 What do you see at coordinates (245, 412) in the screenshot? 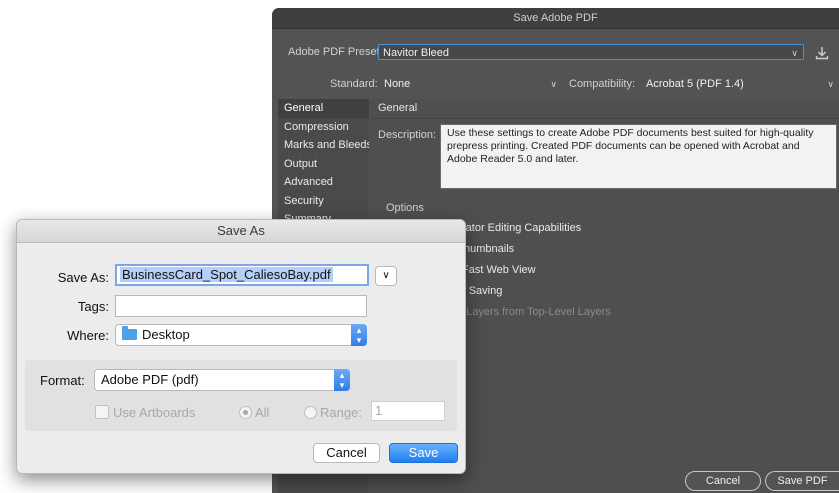
I see `radio-selected-icon` at bounding box center [245, 412].